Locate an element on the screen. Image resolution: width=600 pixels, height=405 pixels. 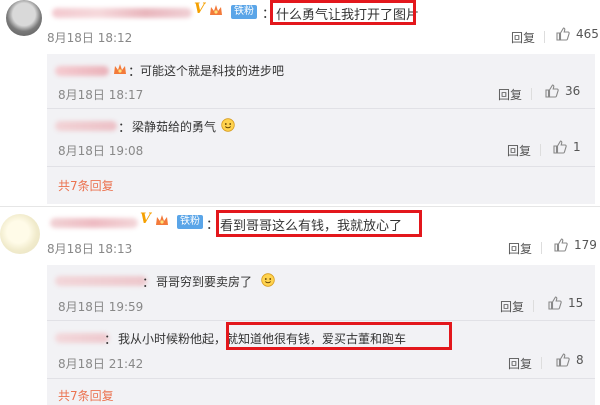
like-count: 179 is located at coordinates (585, 245).